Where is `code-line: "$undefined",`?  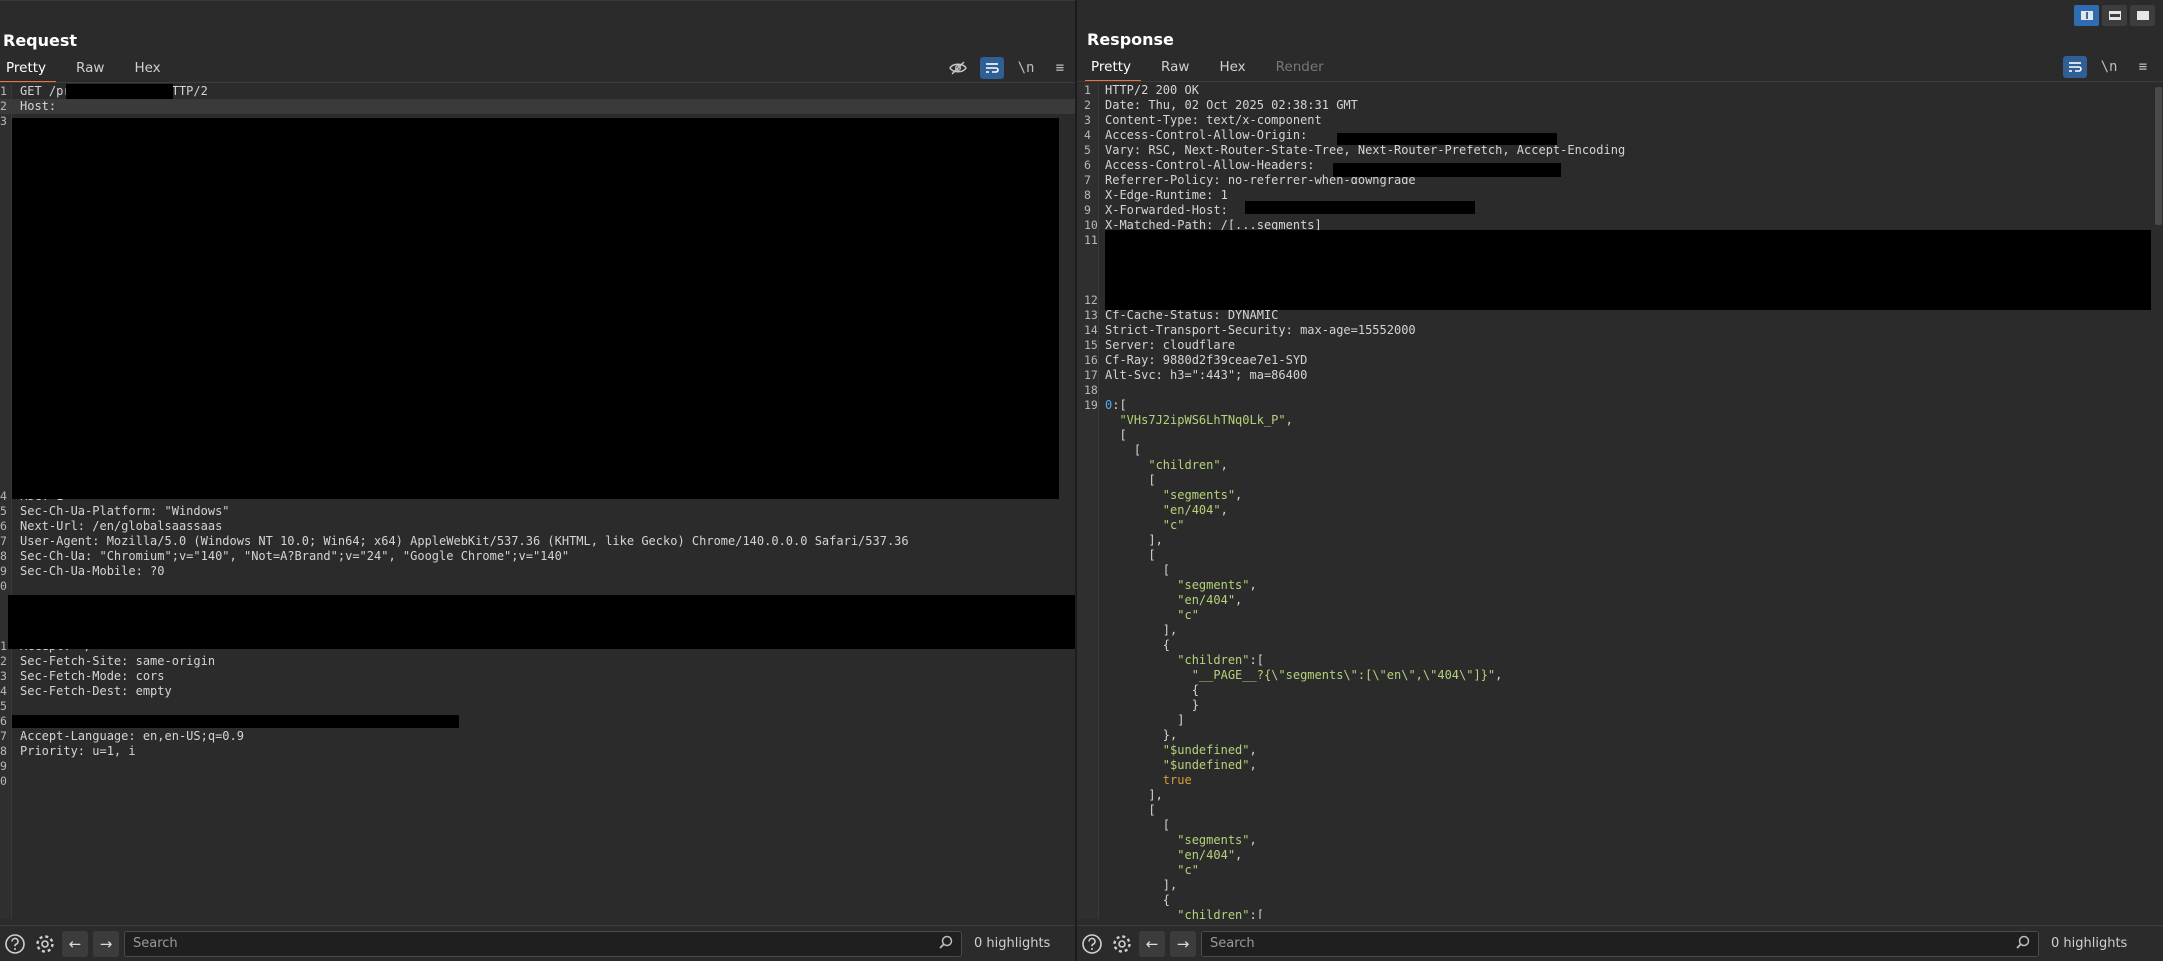
code-line: "$undefined", is located at coordinates (1620, 765).